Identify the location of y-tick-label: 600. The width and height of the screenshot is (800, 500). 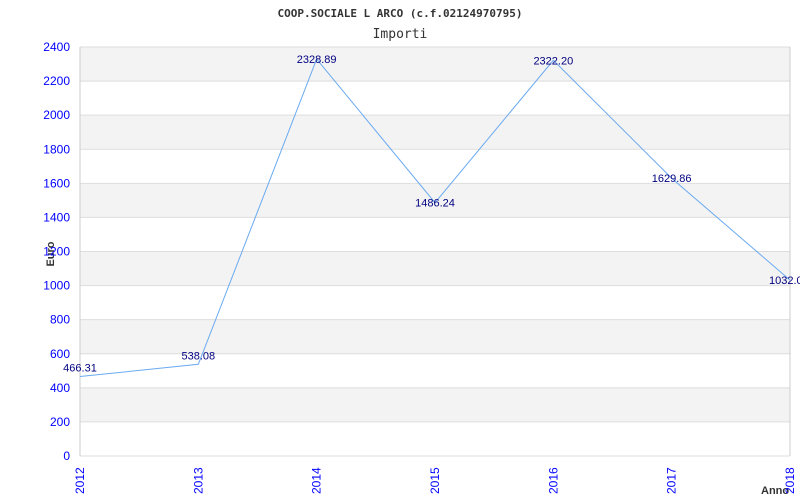
(60, 354).